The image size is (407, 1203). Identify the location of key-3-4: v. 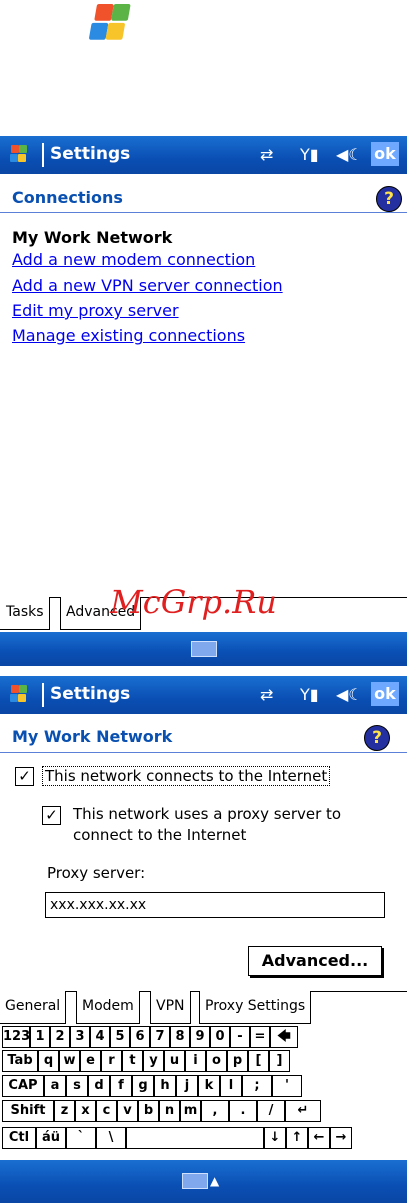
(127, 1111).